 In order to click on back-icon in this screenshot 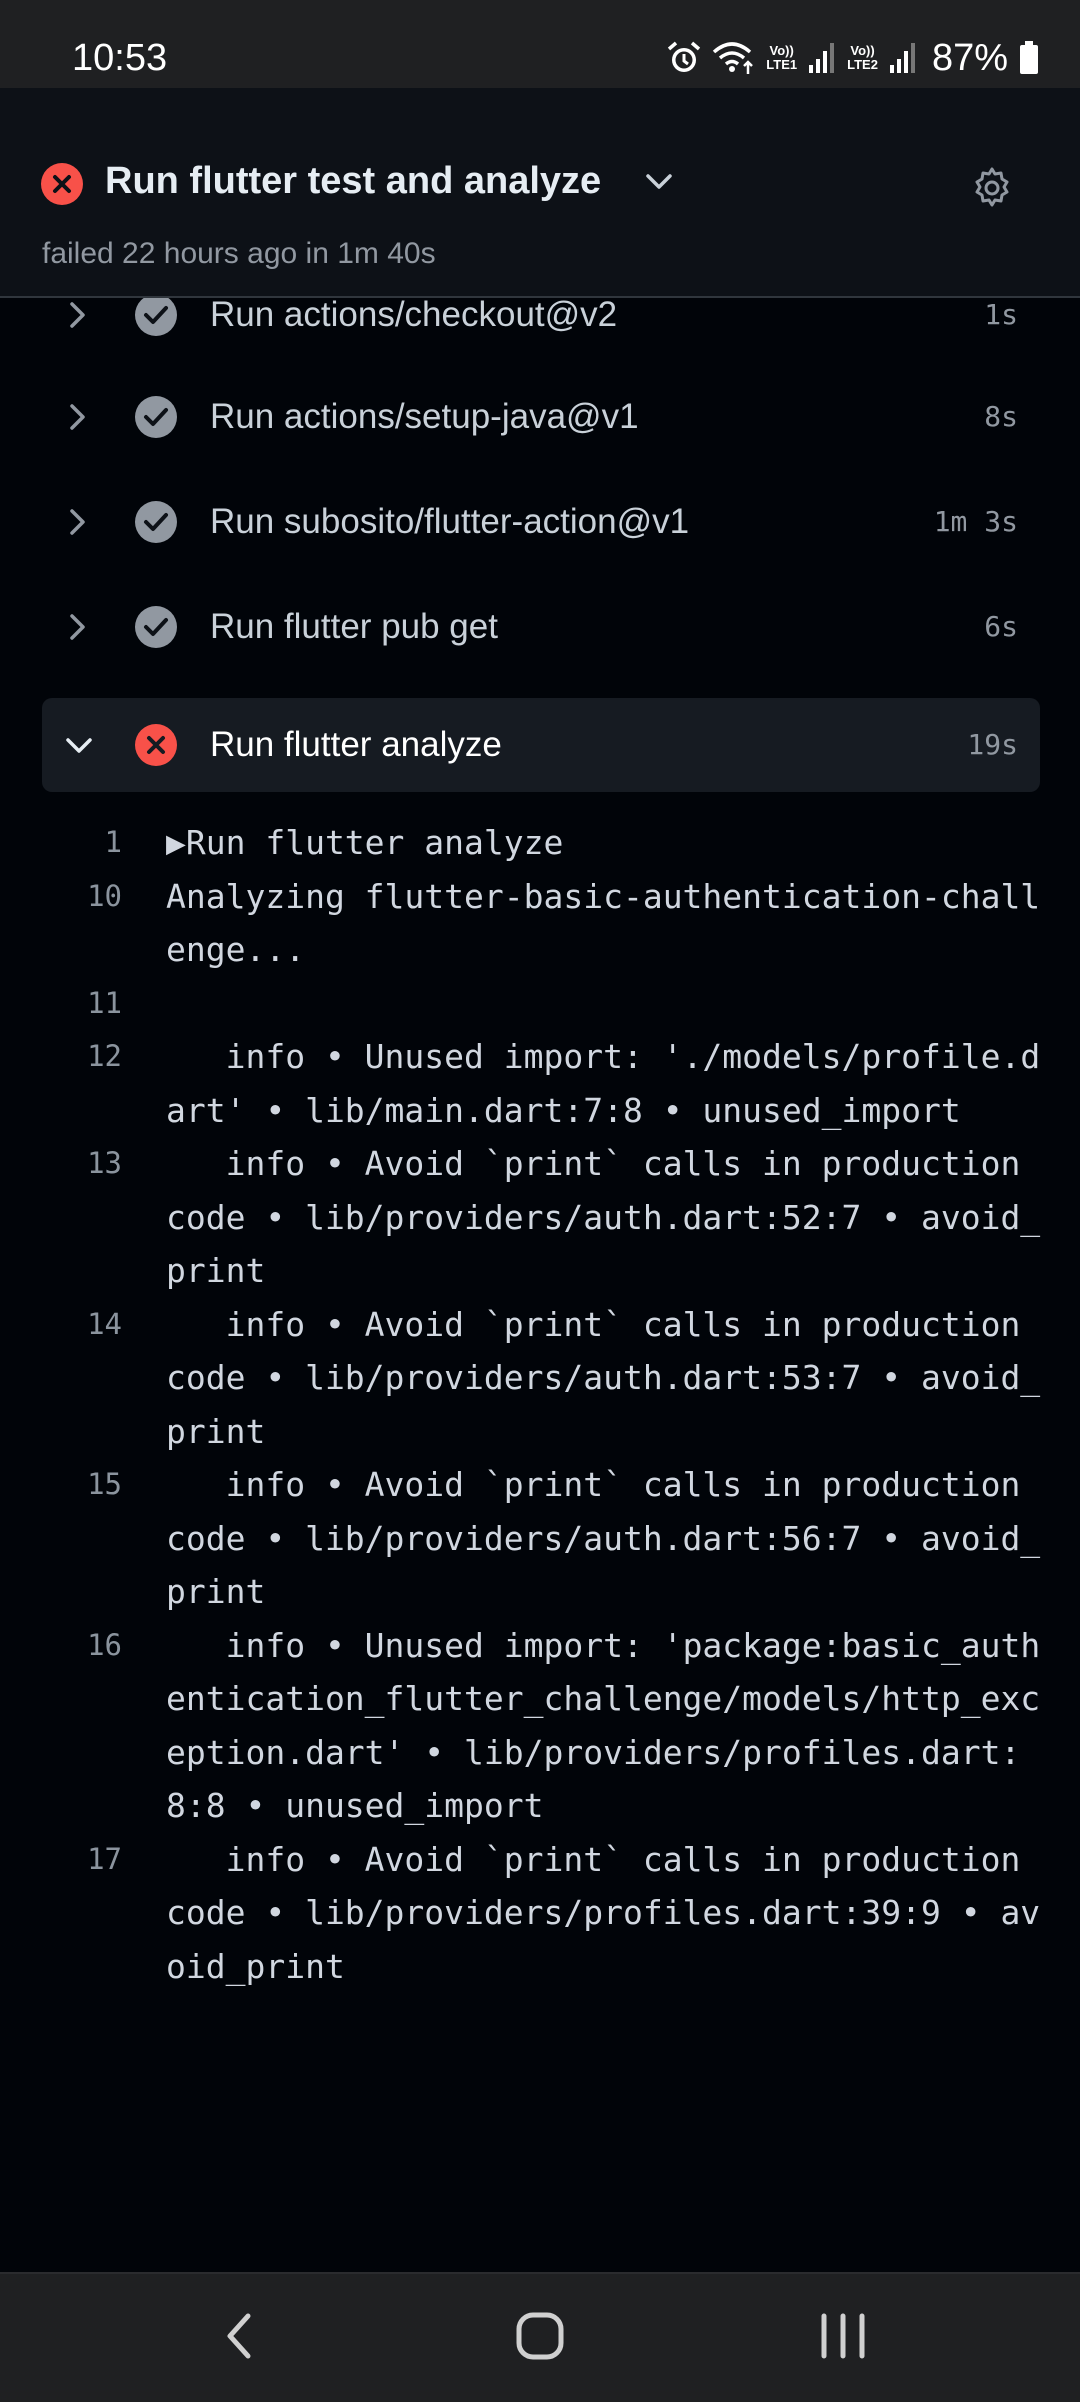, I will do `click(238, 2338)`.